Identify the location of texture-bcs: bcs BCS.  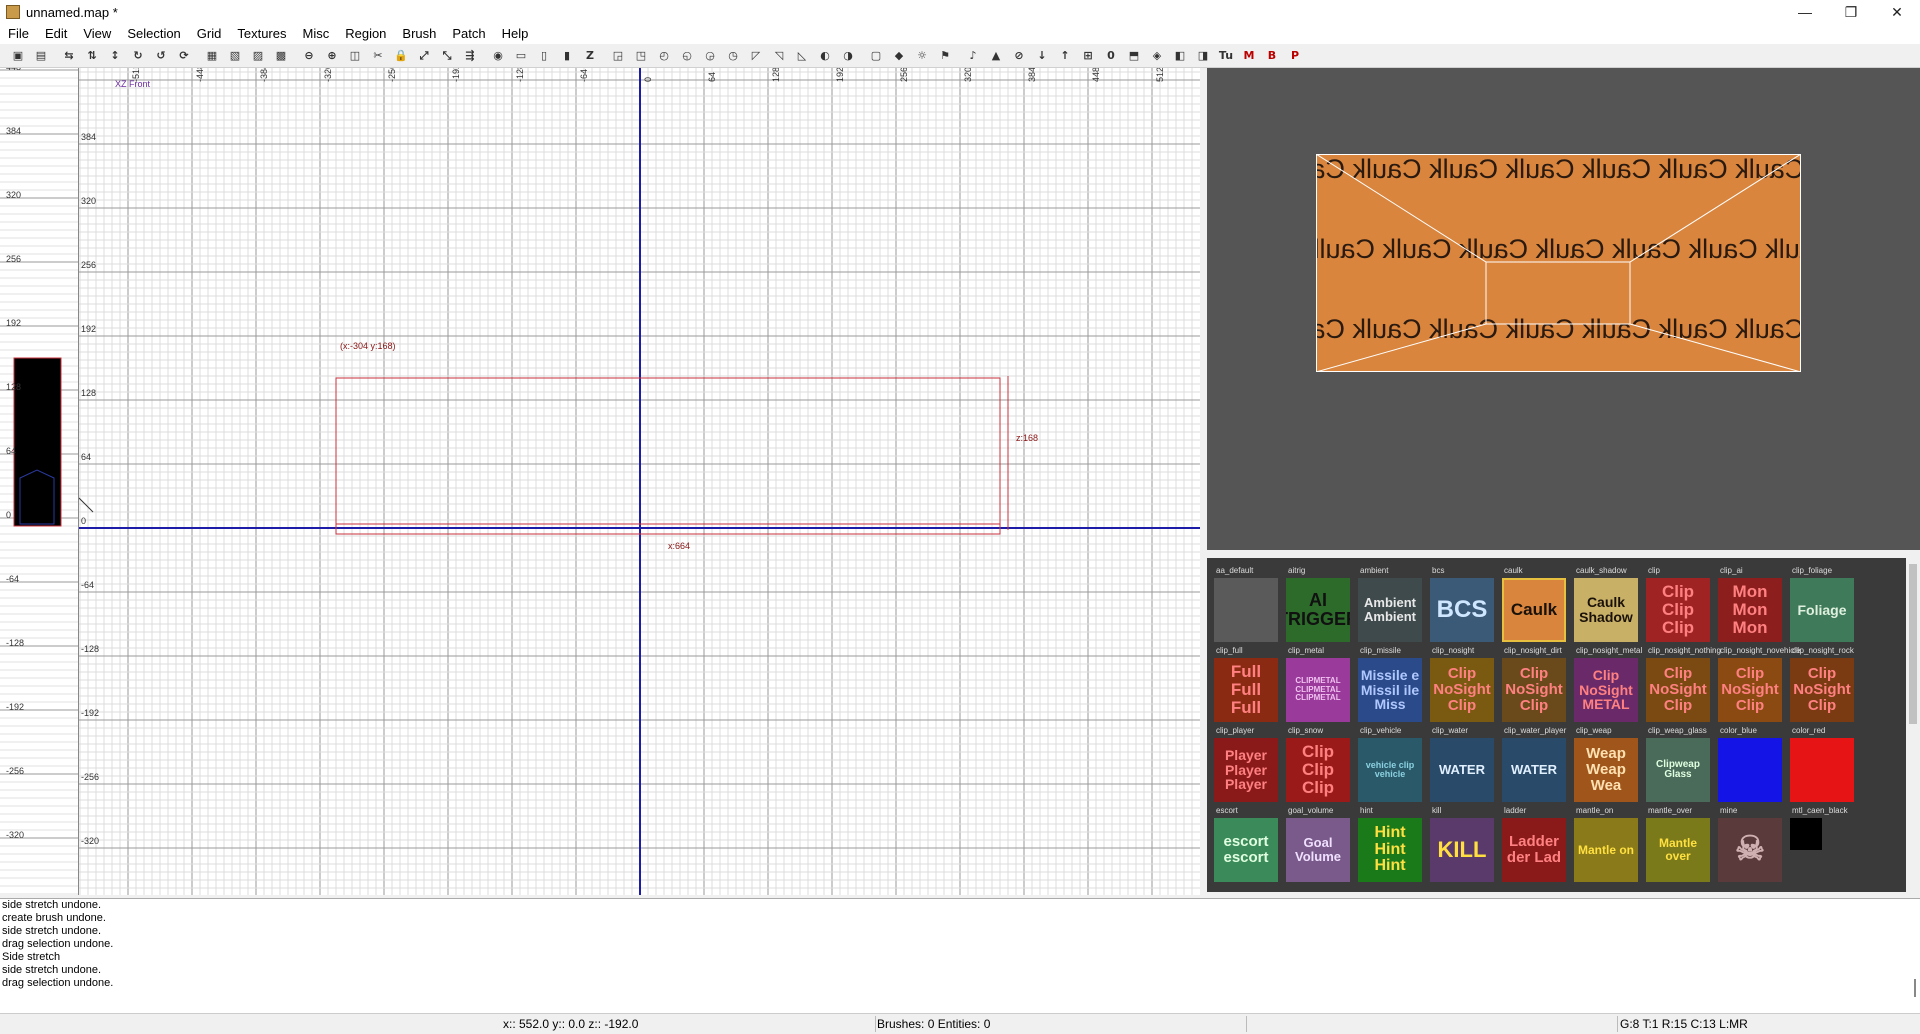
(1466, 606).